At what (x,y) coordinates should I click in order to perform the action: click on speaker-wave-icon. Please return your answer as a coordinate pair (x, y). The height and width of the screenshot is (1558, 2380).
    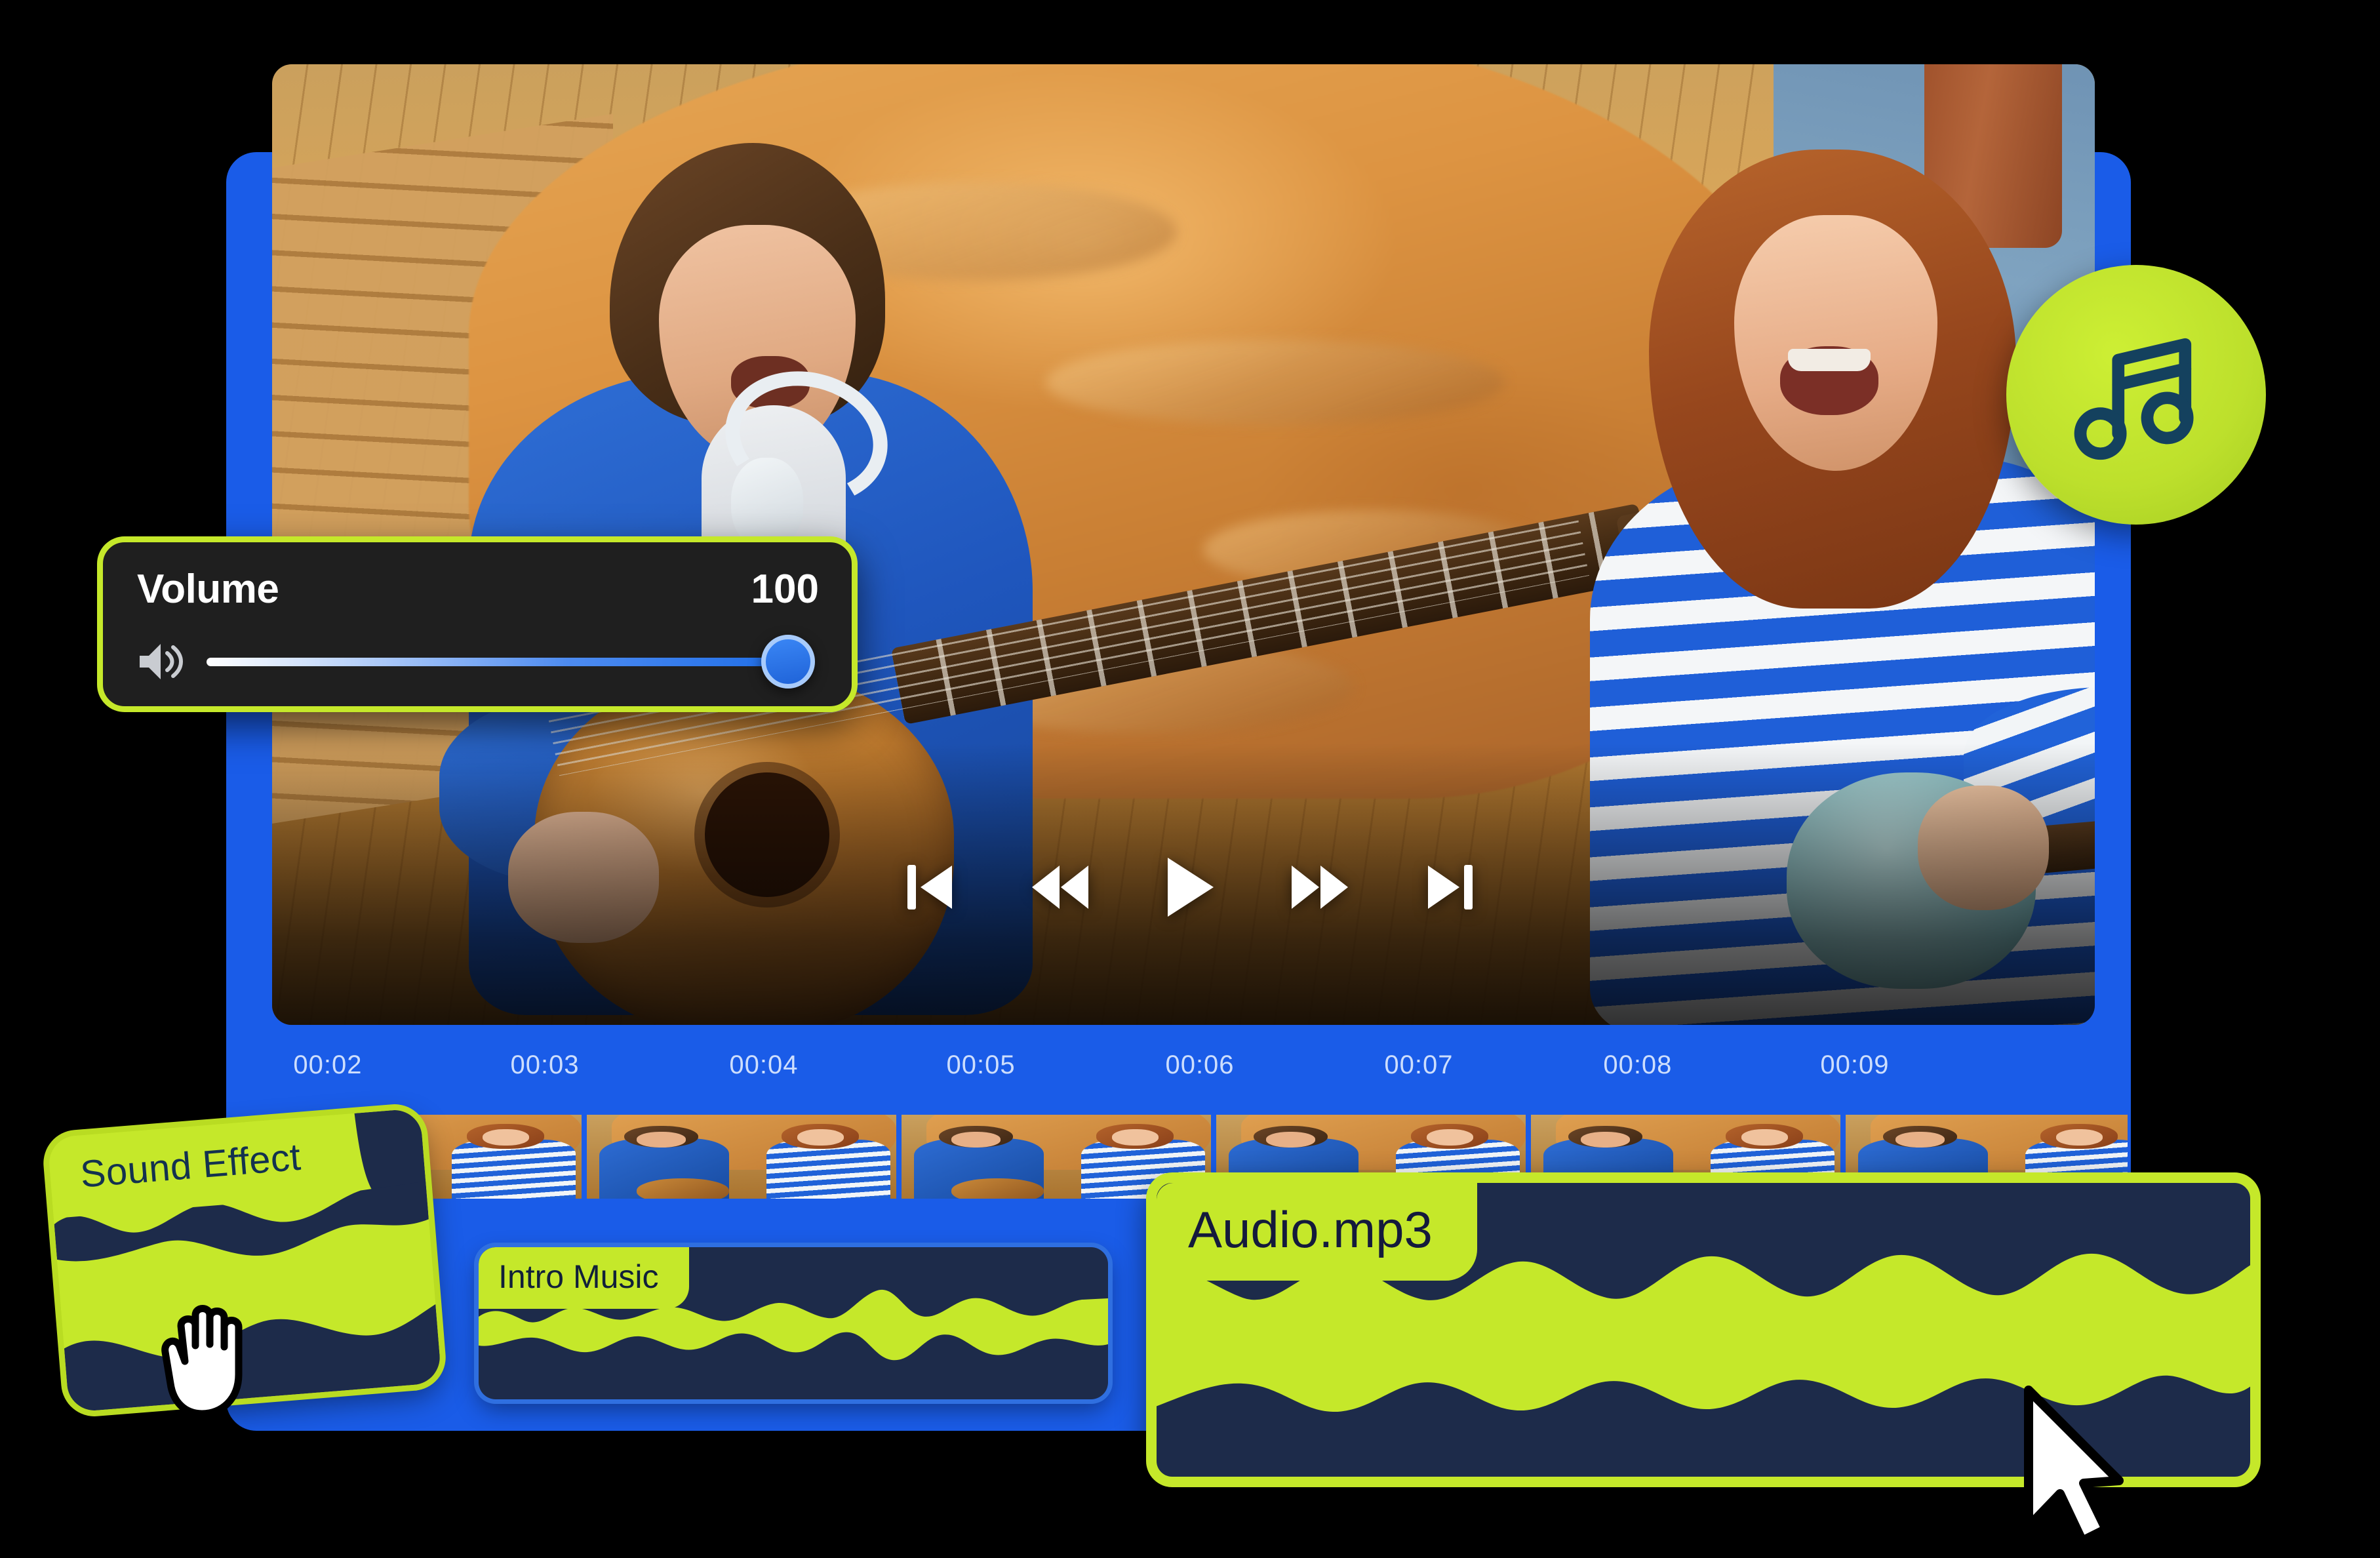
    Looking at the image, I should click on (160, 661).